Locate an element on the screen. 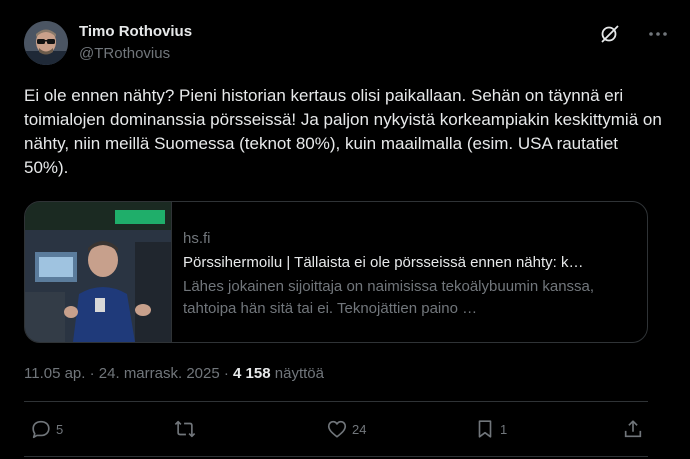 The height and width of the screenshot is (459, 690). bookmark-icon is located at coordinates (485, 429).